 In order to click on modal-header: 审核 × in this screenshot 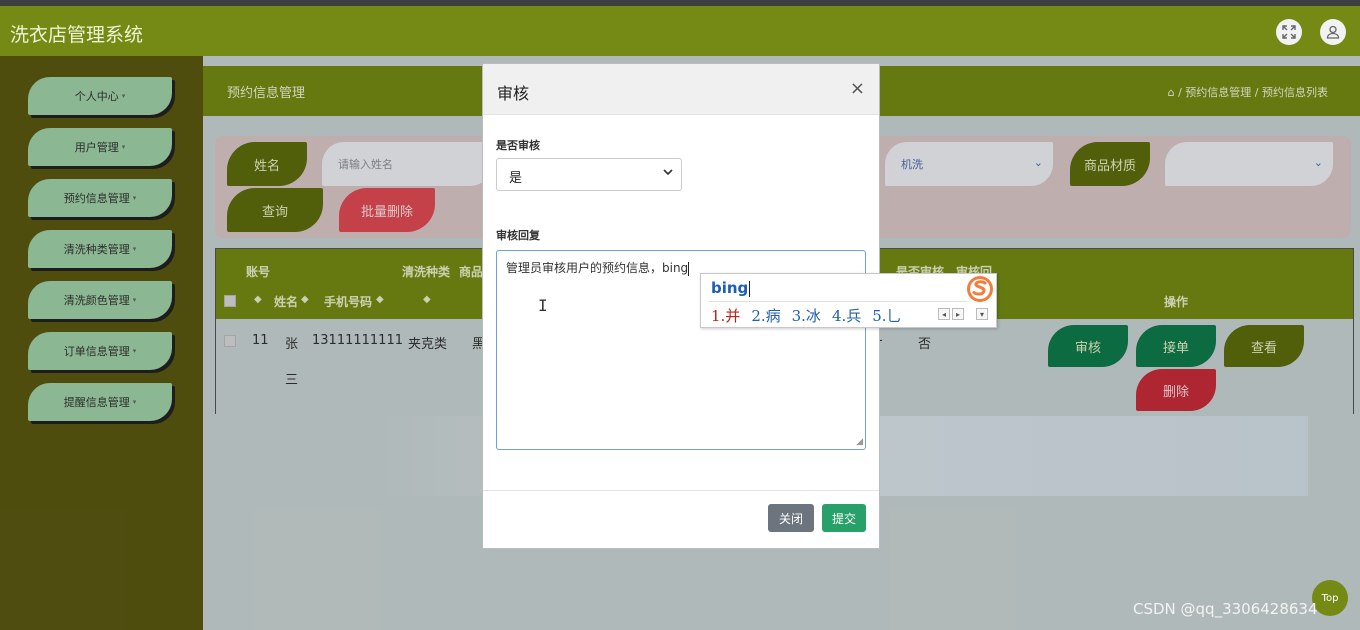, I will do `click(681, 89)`.